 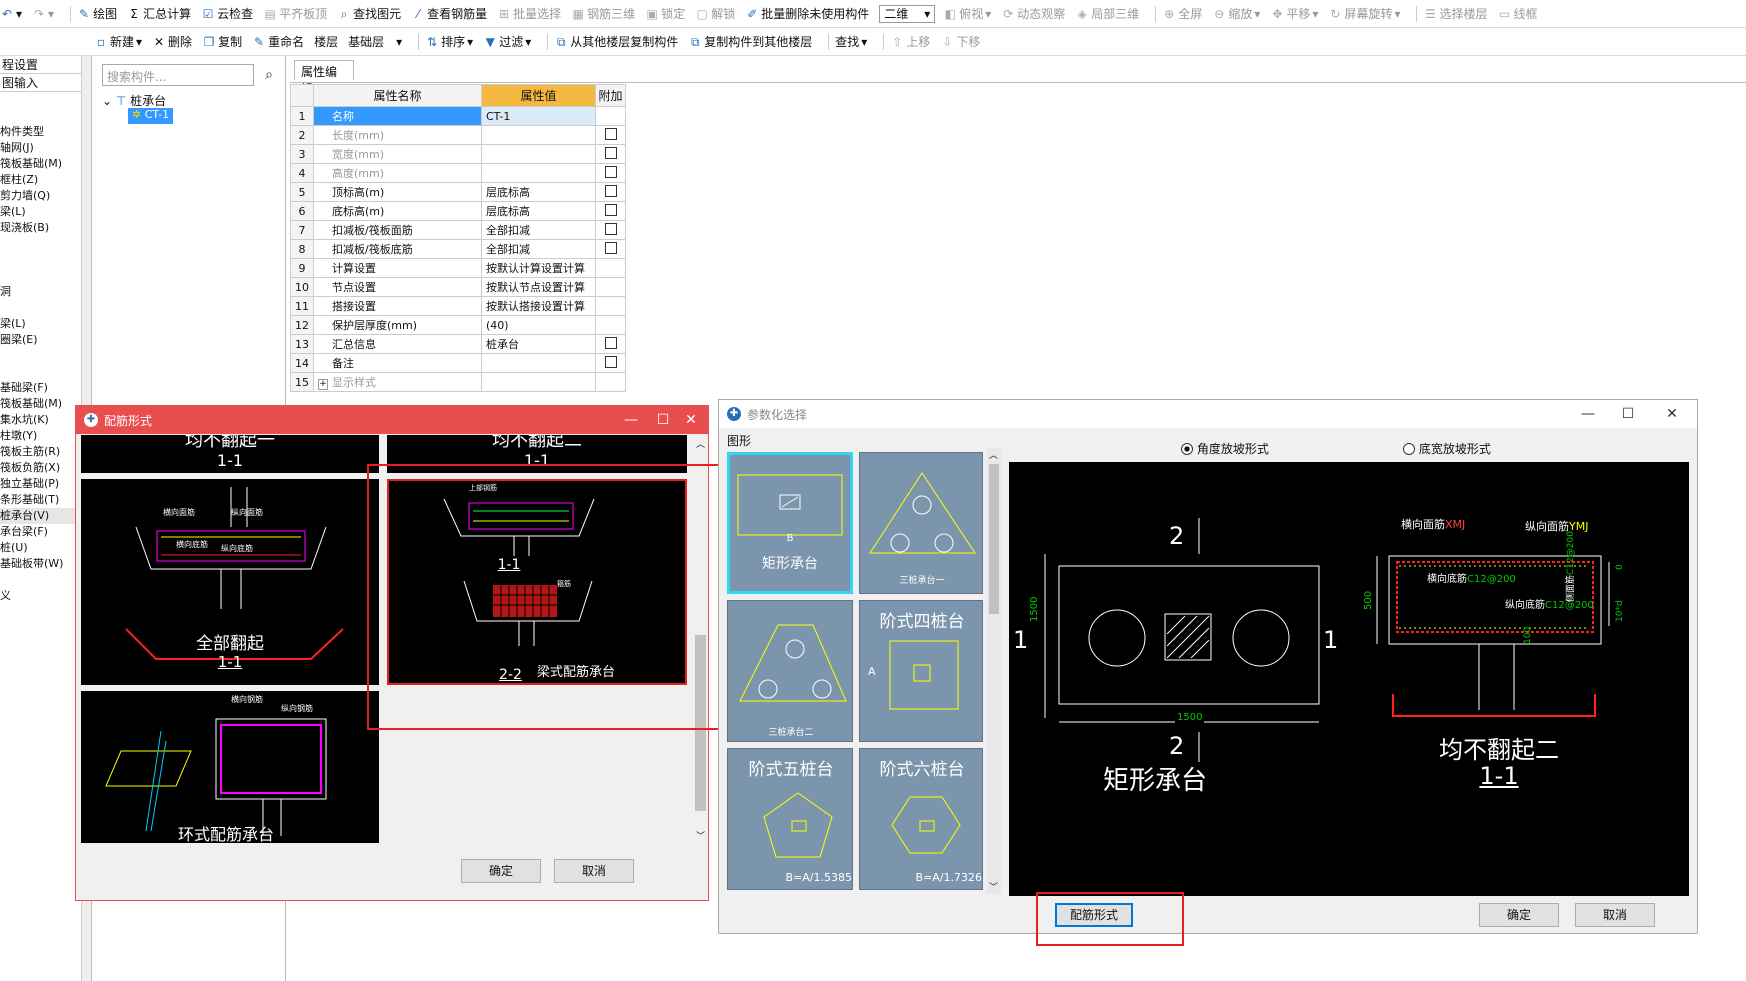 I want to click on top-view-button: ◧ 俯视 ▾, so click(x=967, y=13).